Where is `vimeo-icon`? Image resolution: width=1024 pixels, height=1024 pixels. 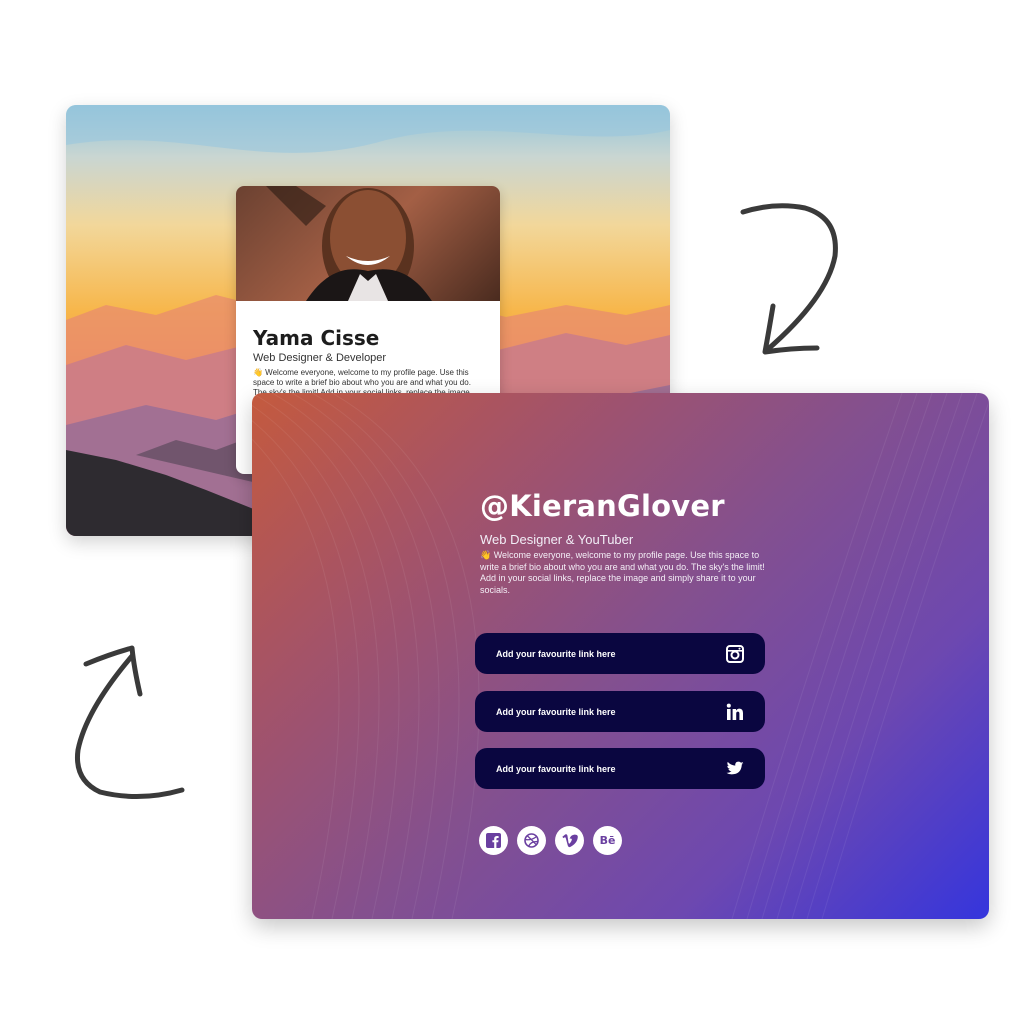 vimeo-icon is located at coordinates (569, 840).